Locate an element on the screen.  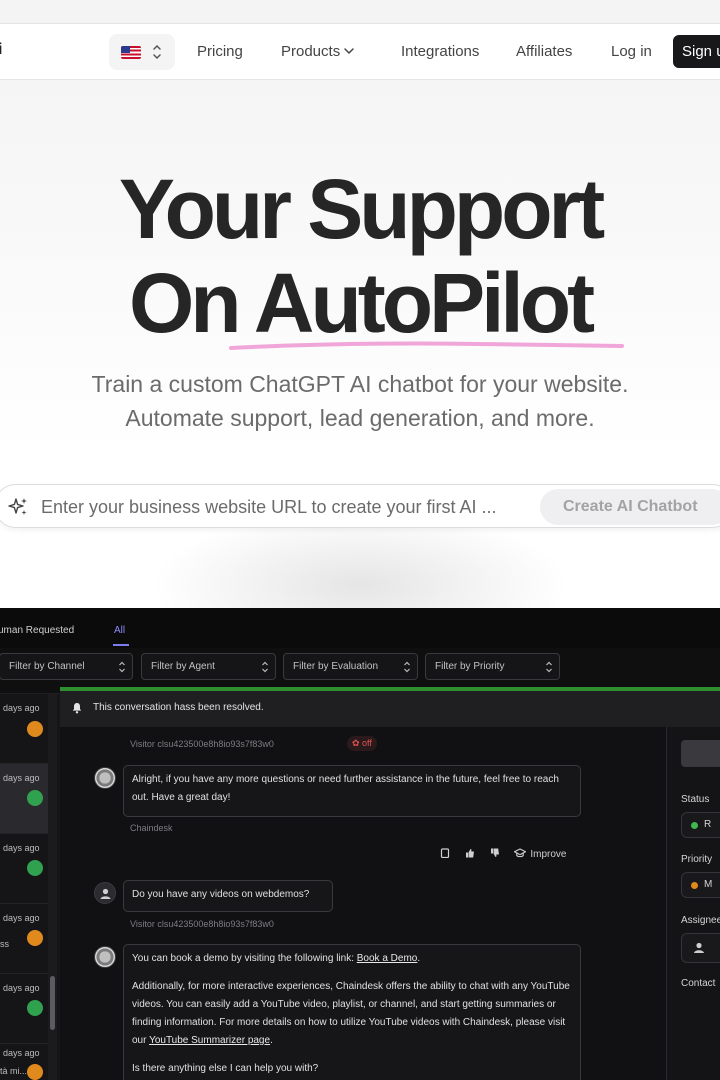
hero-title-line1: Your Support is located at coordinates (361, 209).